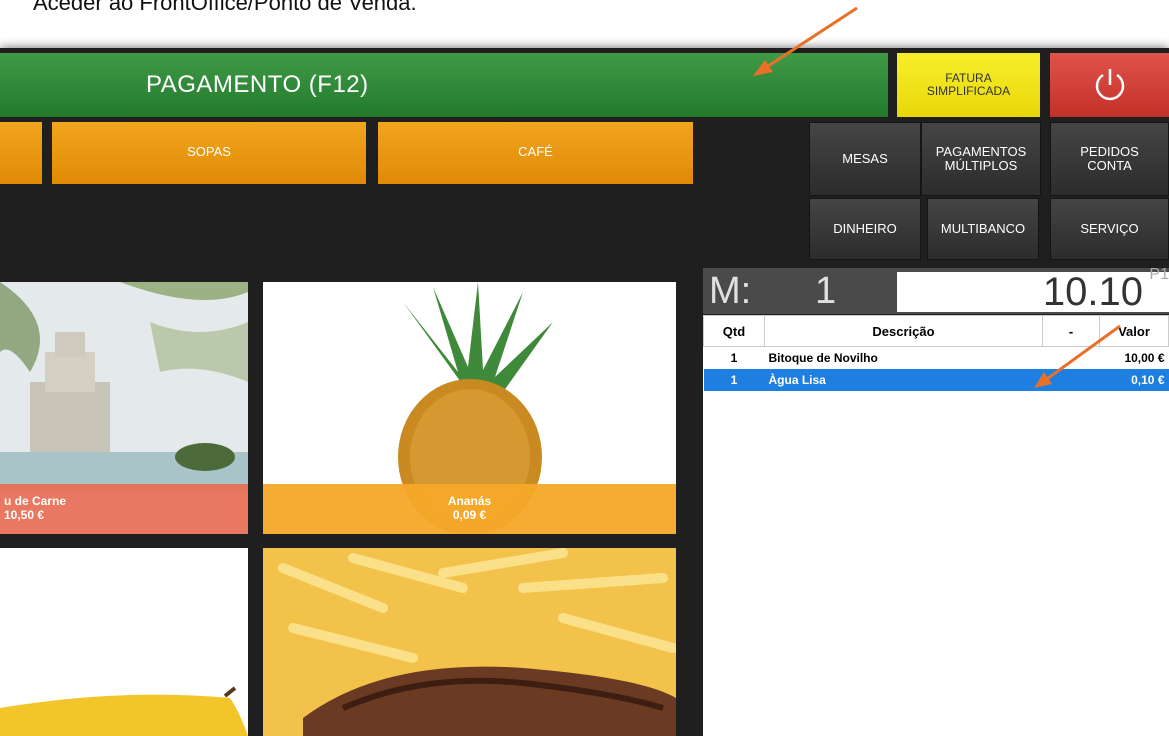 The height and width of the screenshot is (736, 1169). I want to click on category-sopas-label: SOPAS, so click(209, 151).